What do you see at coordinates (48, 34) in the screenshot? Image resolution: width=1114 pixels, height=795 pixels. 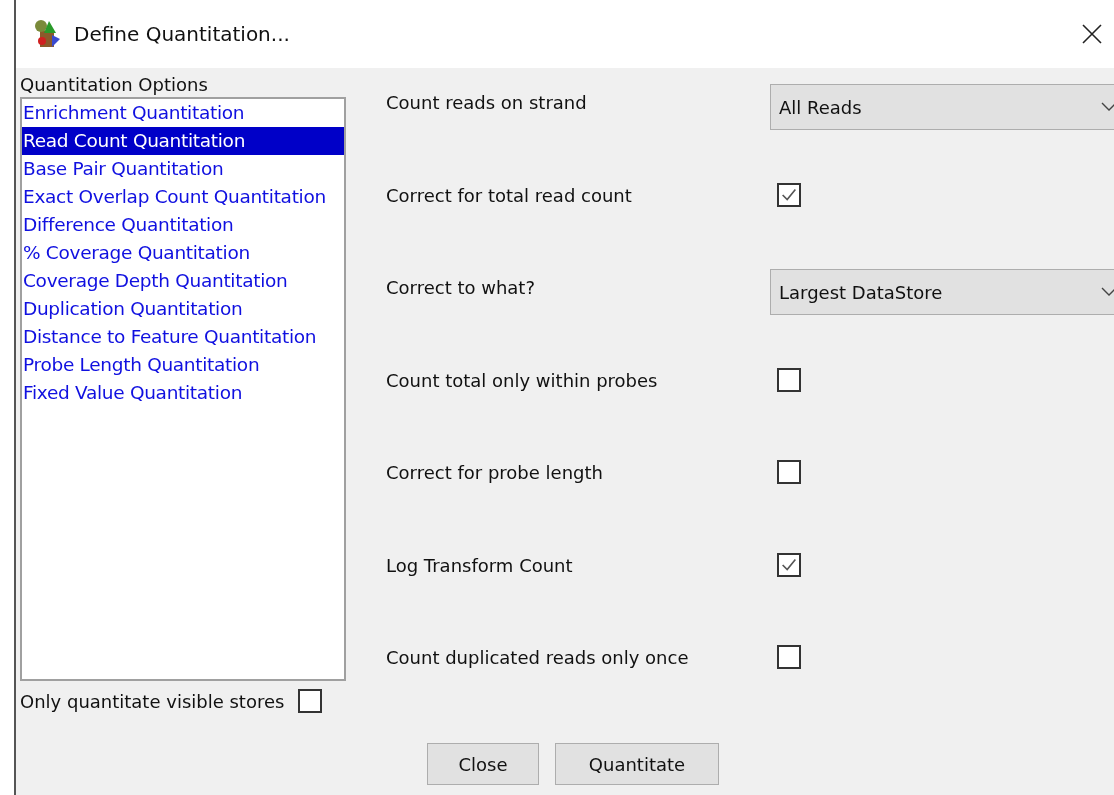 I see `app-icon` at bounding box center [48, 34].